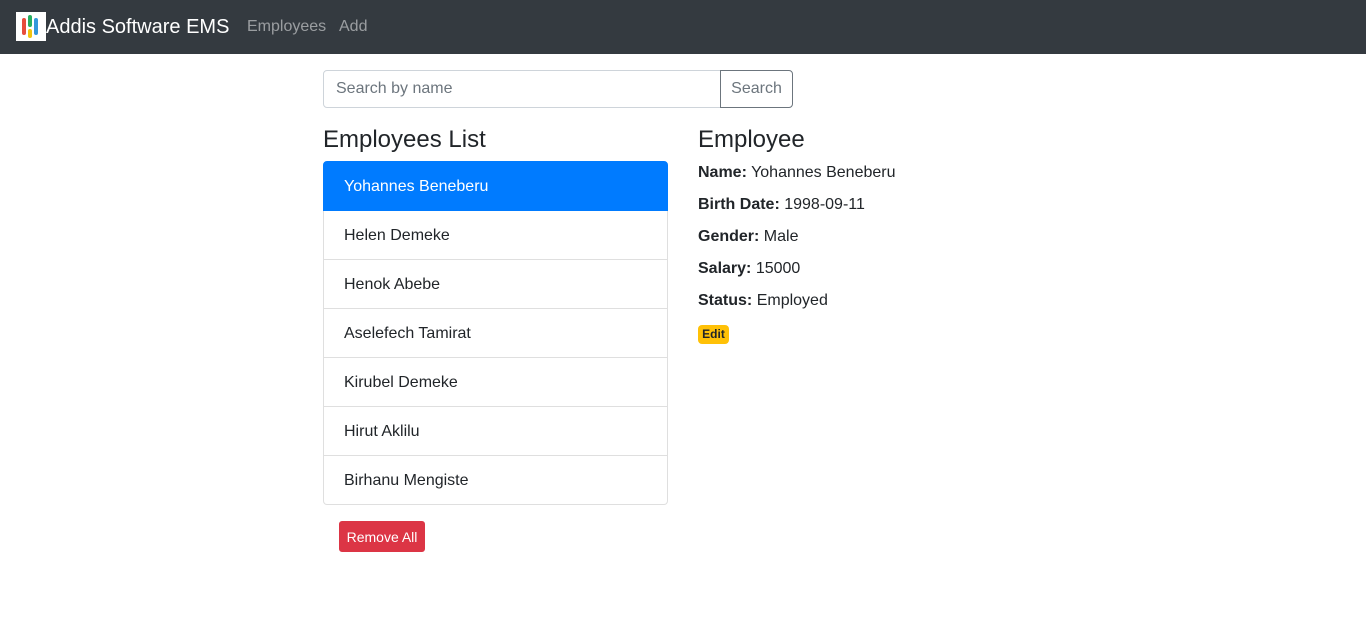 The image size is (1366, 639). What do you see at coordinates (713, 334) in the screenshot?
I see `edit-button: Edit` at bounding box center [713, 334].